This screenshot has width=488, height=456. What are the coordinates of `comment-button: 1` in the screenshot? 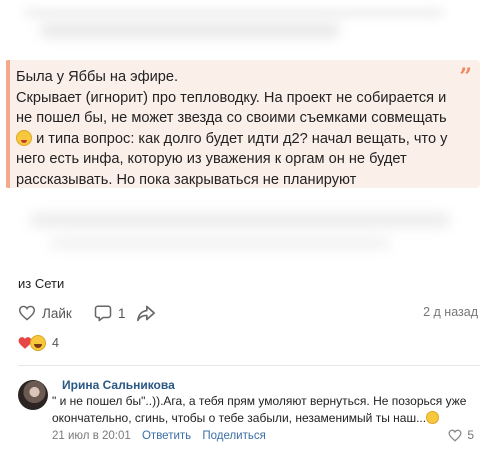 It's located at (110, 313).